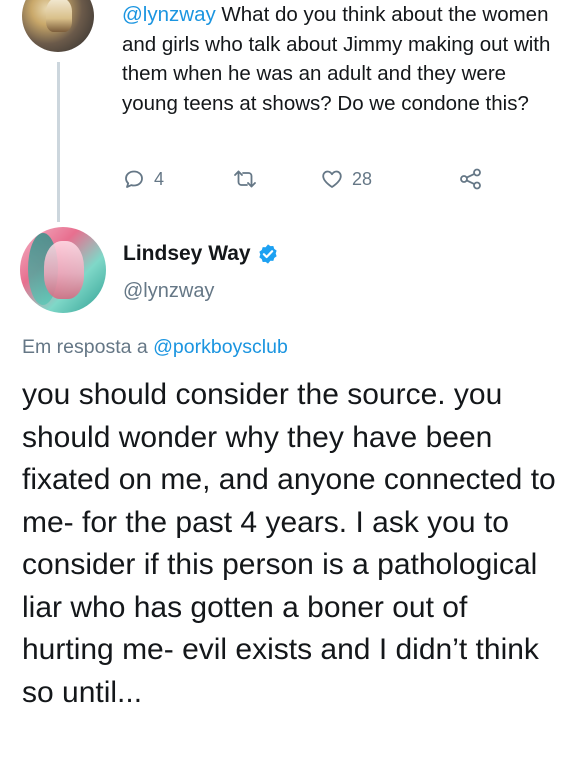 Image resolution: width=581 pixels, height=765 pixels. I want to click on reply-context-prefix: Em resposta a, so click(88, 347).